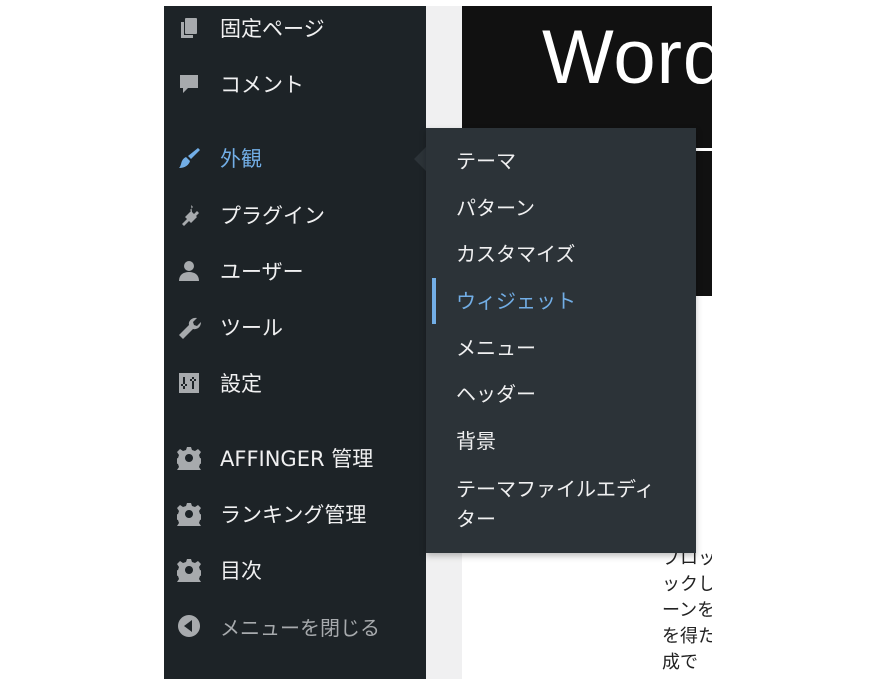 The image size is (880, 685). I want to click on sidebar-item-label: ユーザー, so click(262, 272).